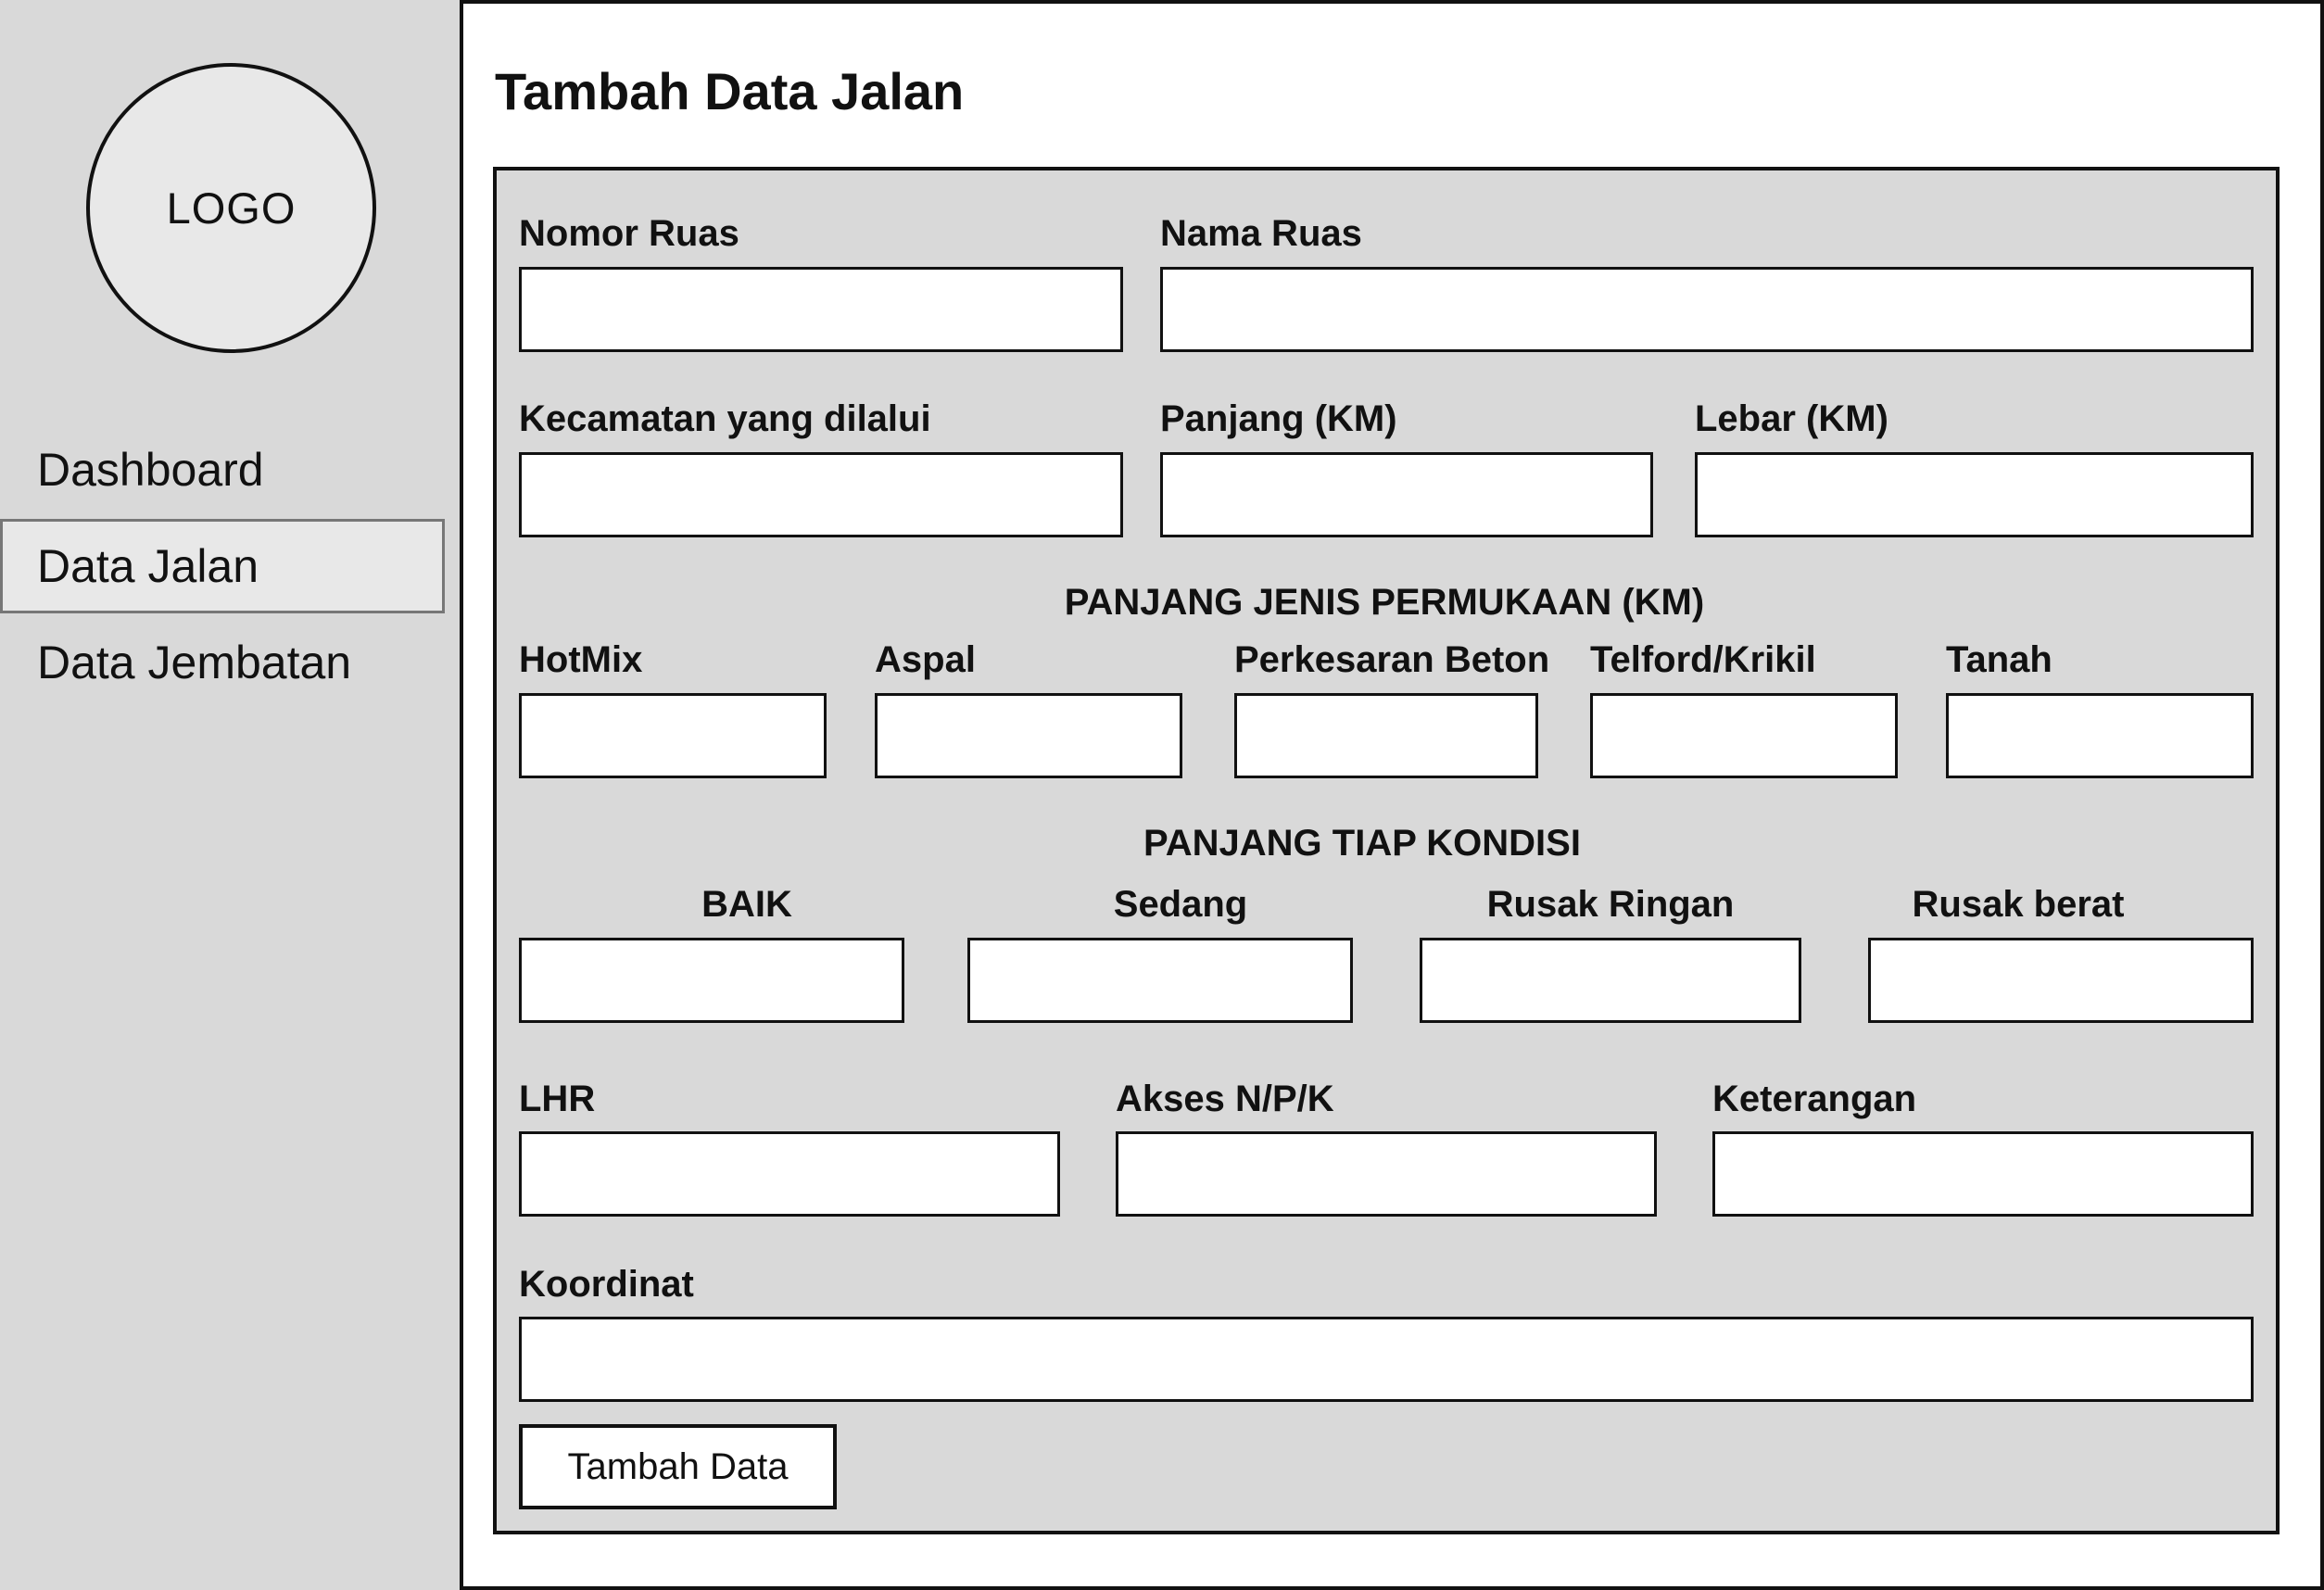 This screenshot has height=1590, width=2324. Describe the element at coordinates (746, 904) in the screenshot. I see `baik-label: BAIK` at that location.